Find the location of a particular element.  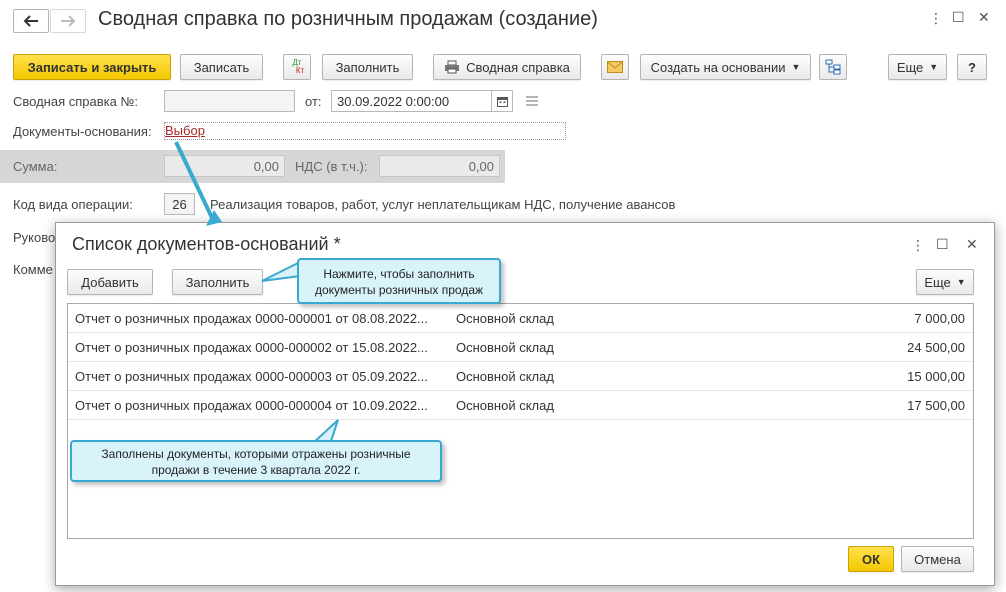

number-label: Сводная справка №: is located at coordinates (76, 101).